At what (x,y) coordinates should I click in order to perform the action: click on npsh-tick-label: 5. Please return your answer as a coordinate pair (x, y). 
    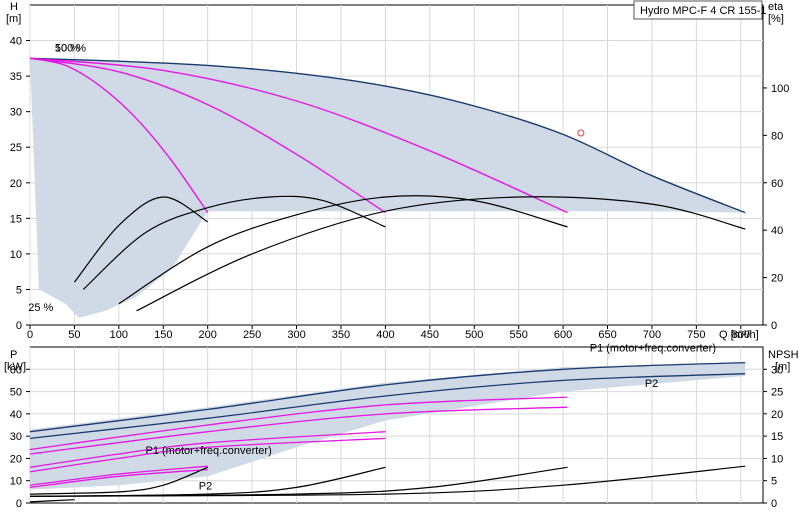
    Looking at the image, I should click on (774, 482).